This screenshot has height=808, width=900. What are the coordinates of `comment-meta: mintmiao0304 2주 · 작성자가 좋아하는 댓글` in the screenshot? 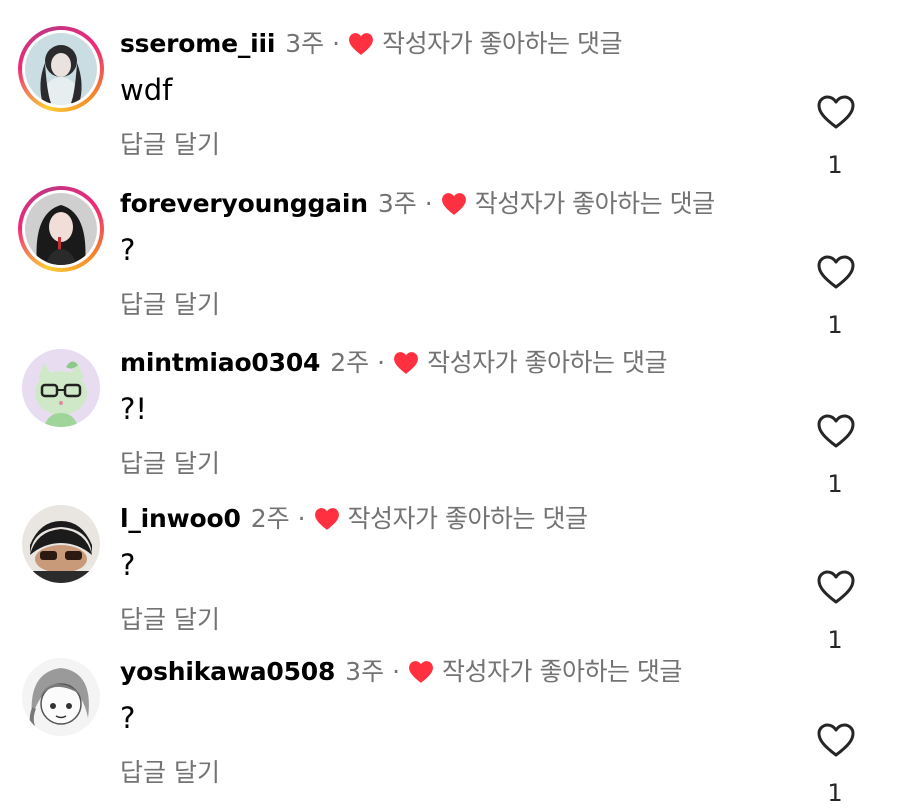 It's located at (393, 363).